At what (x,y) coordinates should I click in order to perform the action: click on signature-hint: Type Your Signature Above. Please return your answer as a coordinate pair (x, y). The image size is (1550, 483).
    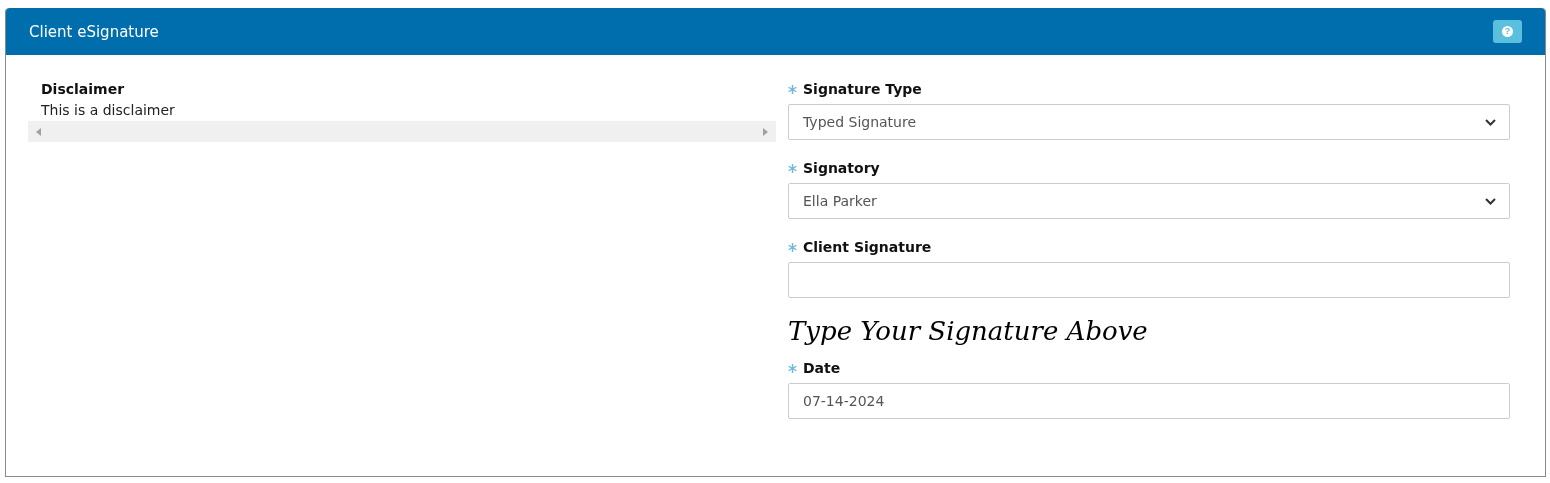
    Looking at the image, I should click on (968, 331).